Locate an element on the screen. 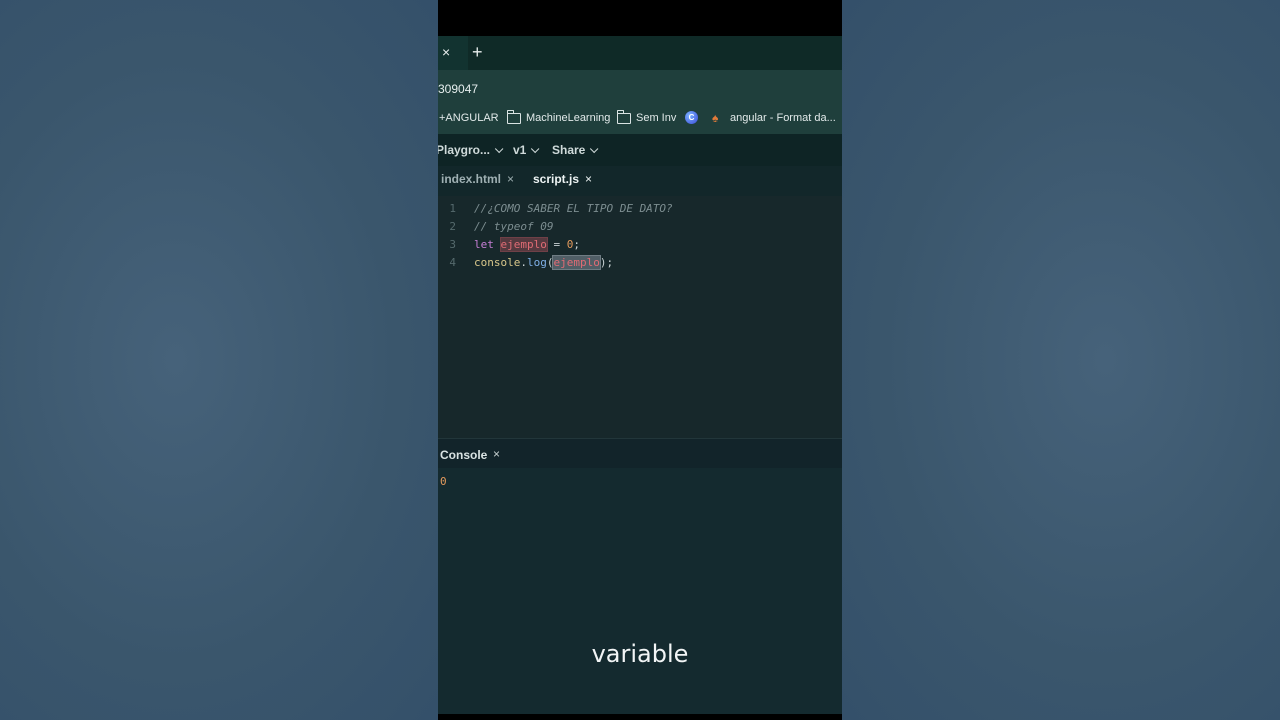  operator: = is located at coordinates (556, 244).